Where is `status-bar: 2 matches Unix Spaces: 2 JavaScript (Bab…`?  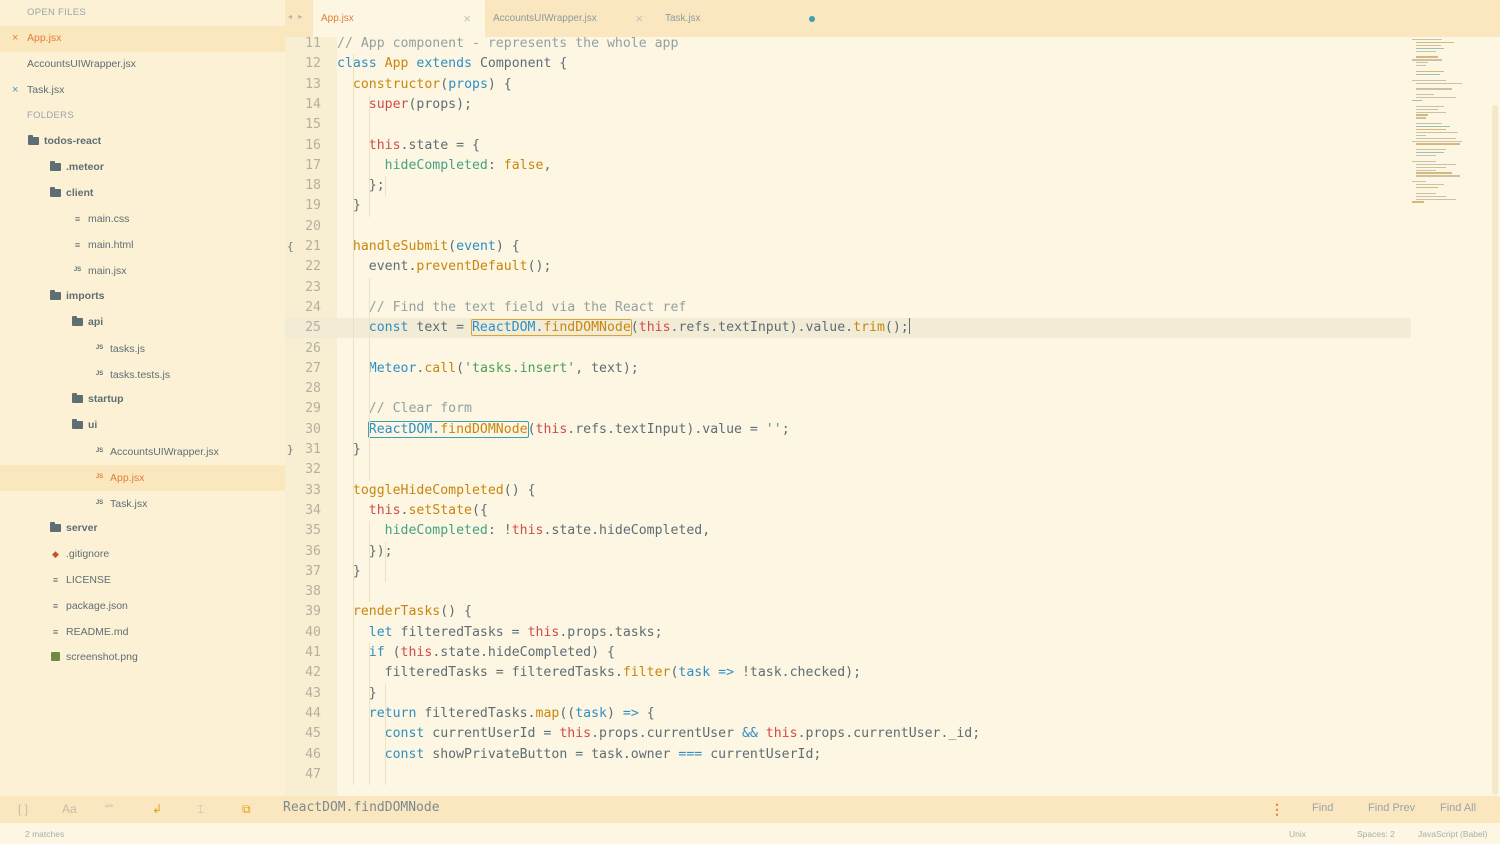
status-bar: 2 matches Unix Spaces: 2 JavaScript (Bab… is located at coordinates (750, 833).